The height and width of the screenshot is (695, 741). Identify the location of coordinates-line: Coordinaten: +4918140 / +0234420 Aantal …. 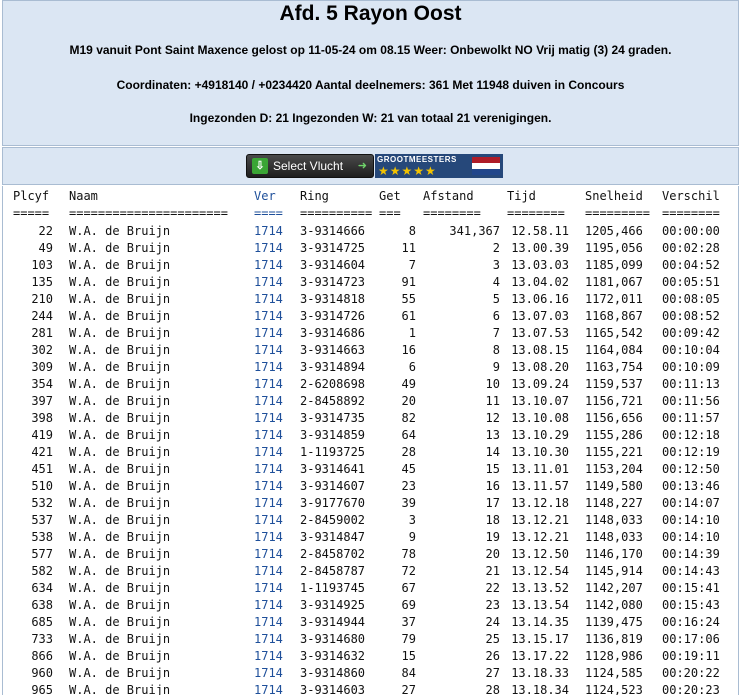
(370, 85).